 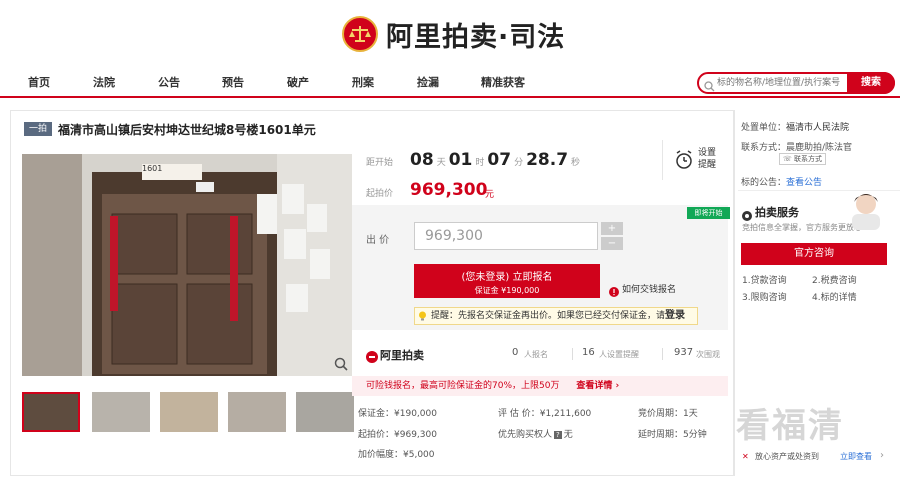 I want to click on countdown-minutes: 07, so click(x=499, y=160).